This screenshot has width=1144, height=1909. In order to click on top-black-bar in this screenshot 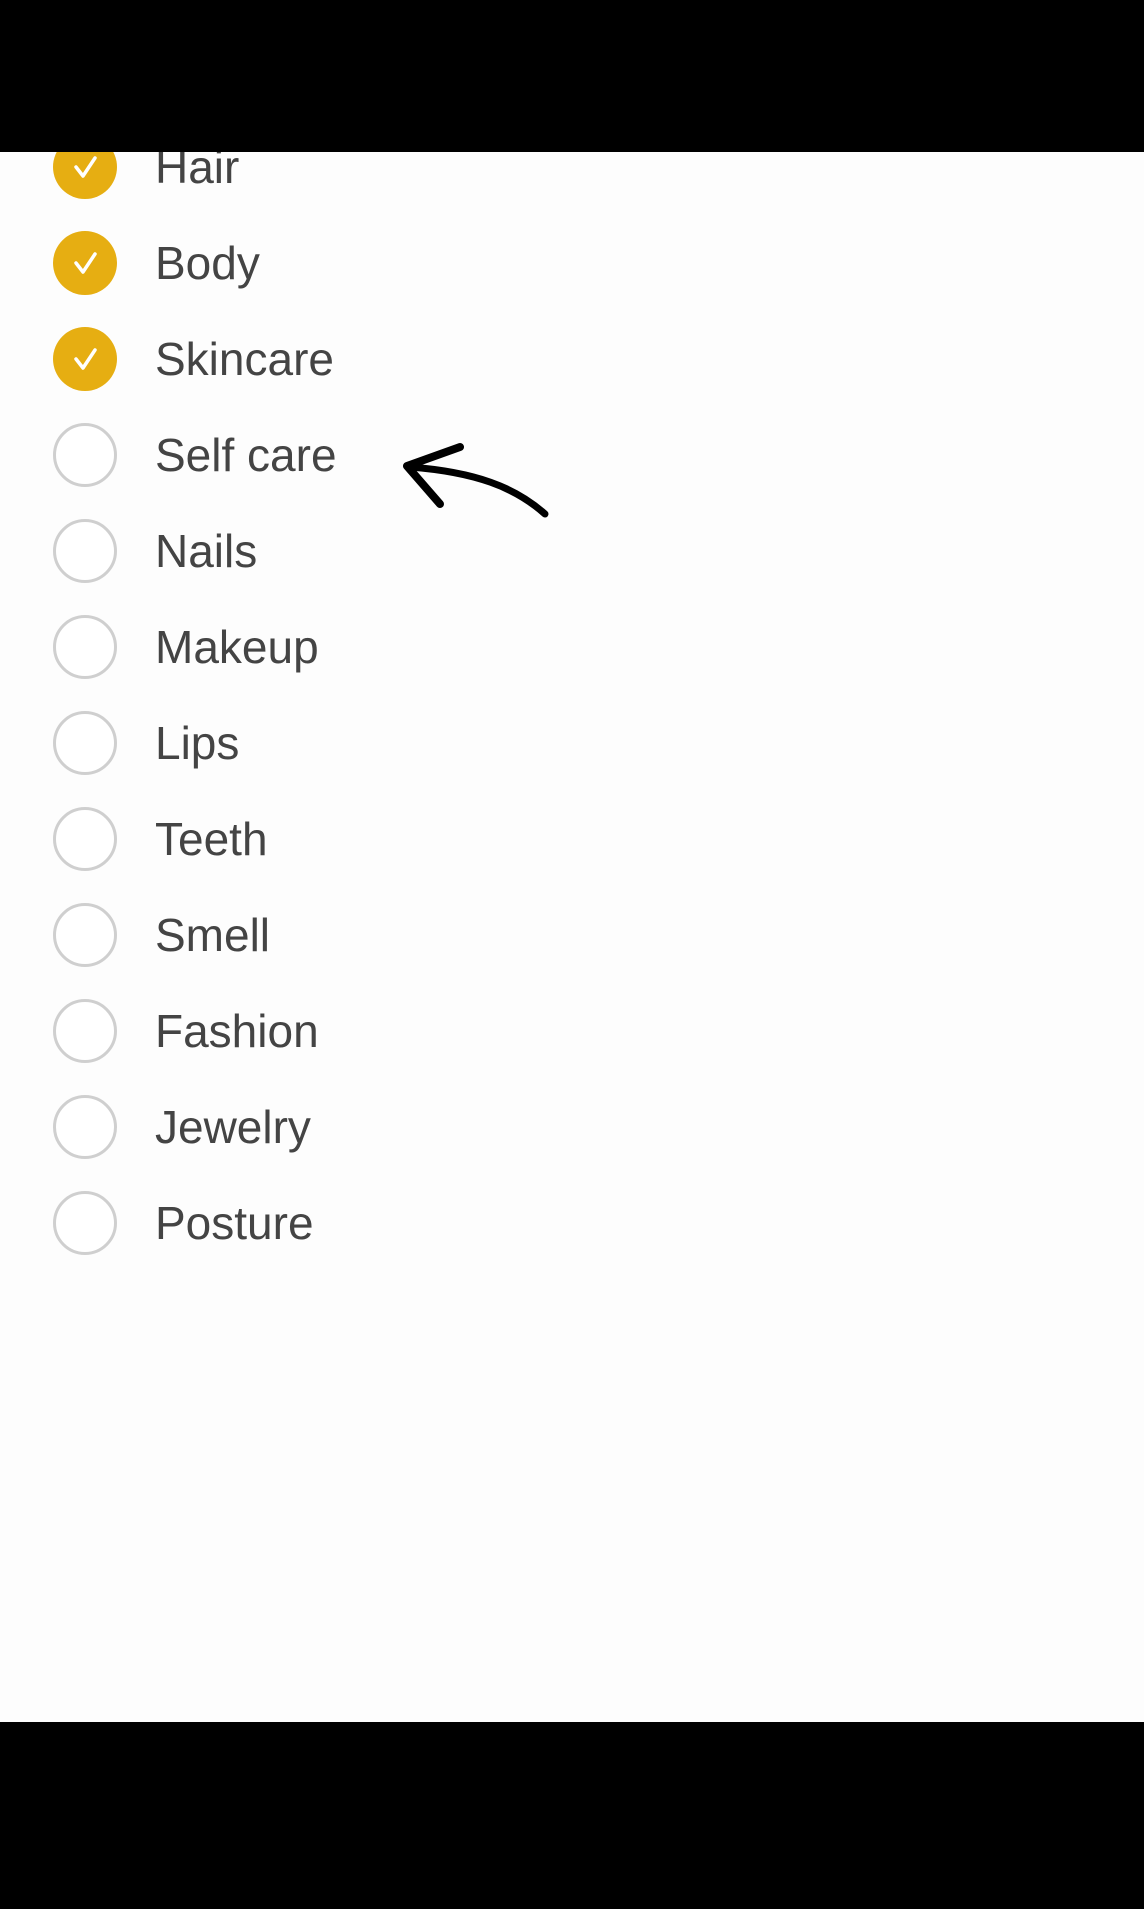, I will do `click(572, 76)`.